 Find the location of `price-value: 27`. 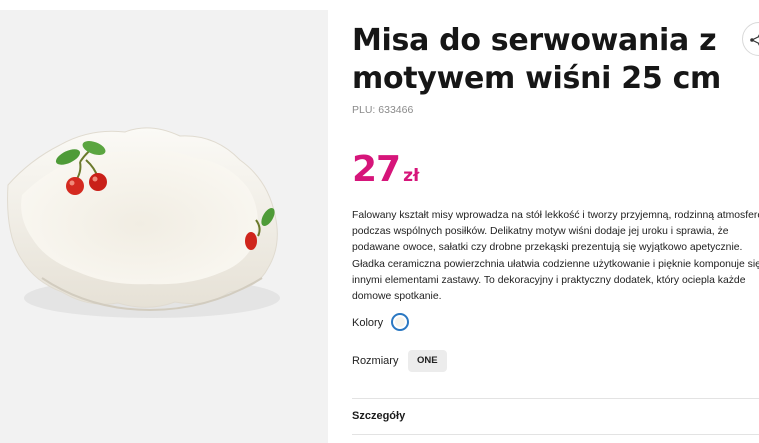

price-value: 27 is located at coordinates (376, 169).